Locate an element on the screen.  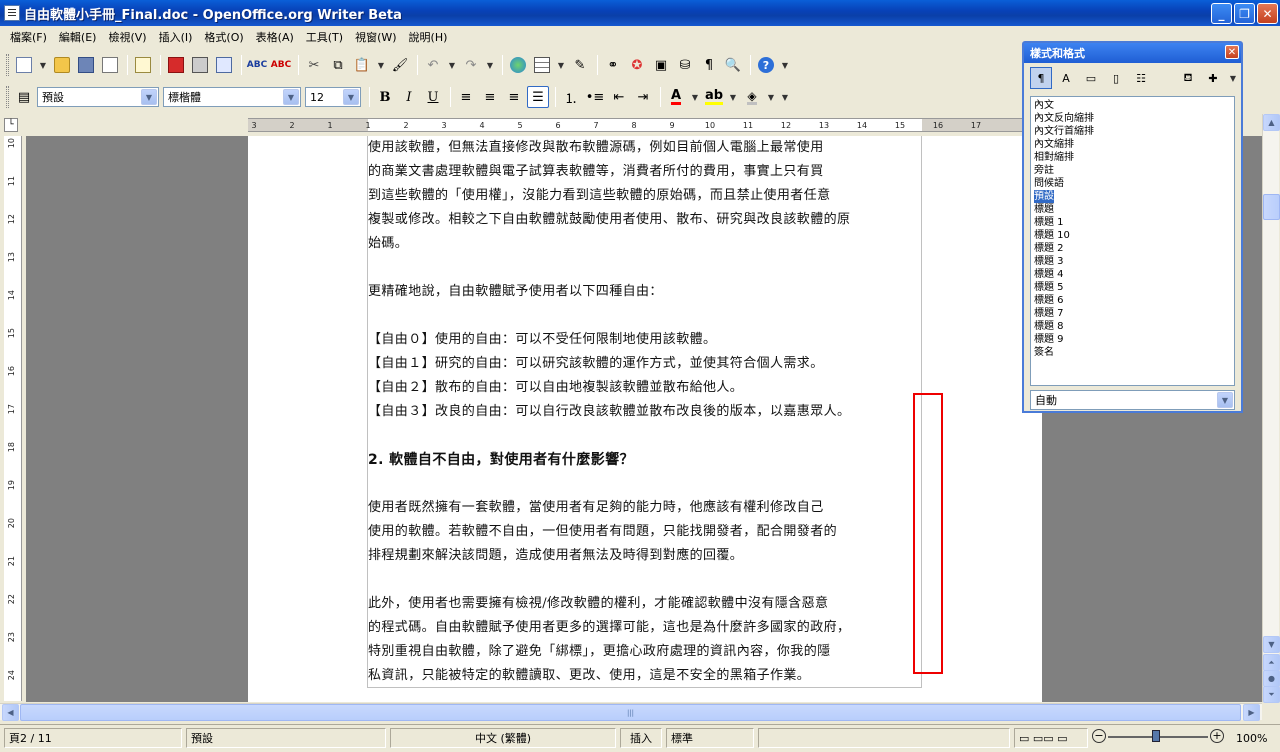
styles-panel-titlebar: 樣式和格式 ✕ is located at coordinates (1132, 53).